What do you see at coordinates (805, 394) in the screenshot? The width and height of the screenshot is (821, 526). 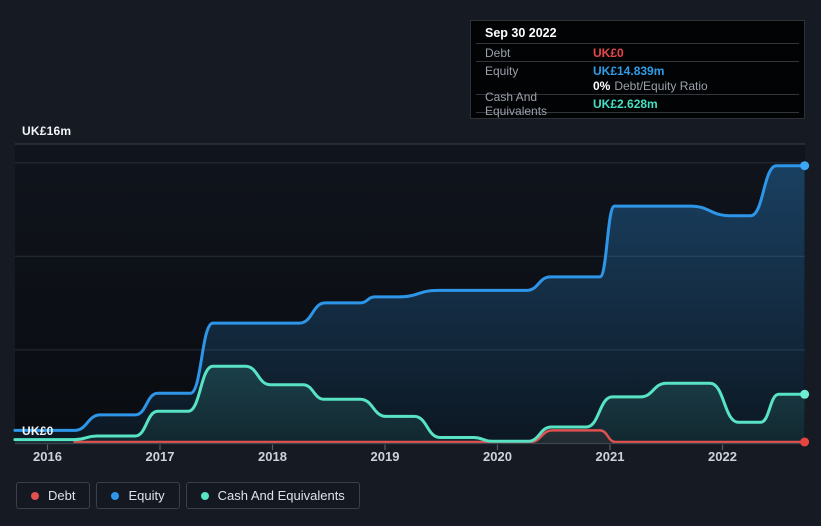 I see `marker-cash-and-equivalents` at bounding box center [805, 394].